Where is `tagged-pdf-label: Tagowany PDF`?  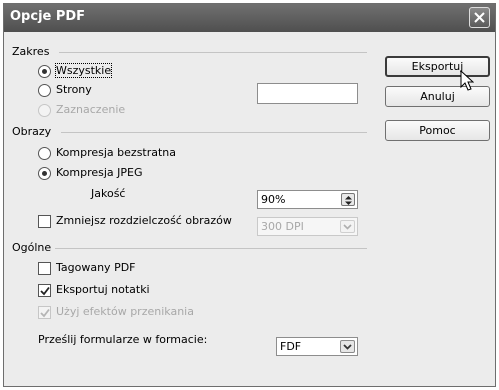 tagged-pdf-label: Tagowany PDF is located at coordinates (96, 267).